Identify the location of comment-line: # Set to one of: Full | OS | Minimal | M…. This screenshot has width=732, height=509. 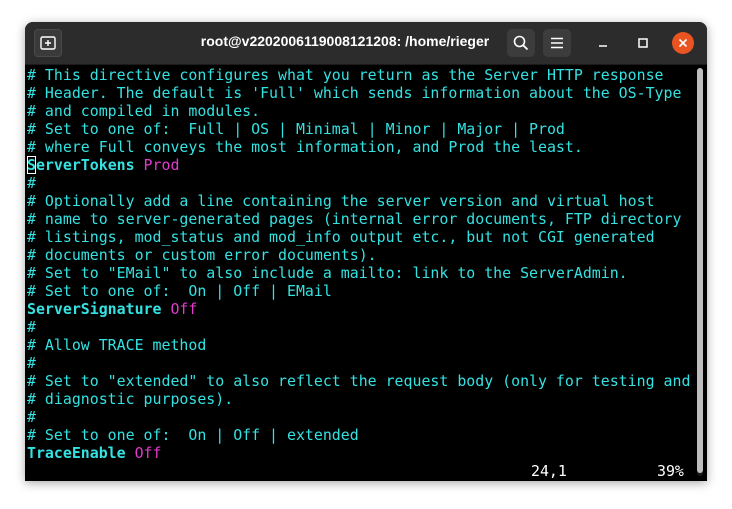
(296, 129).